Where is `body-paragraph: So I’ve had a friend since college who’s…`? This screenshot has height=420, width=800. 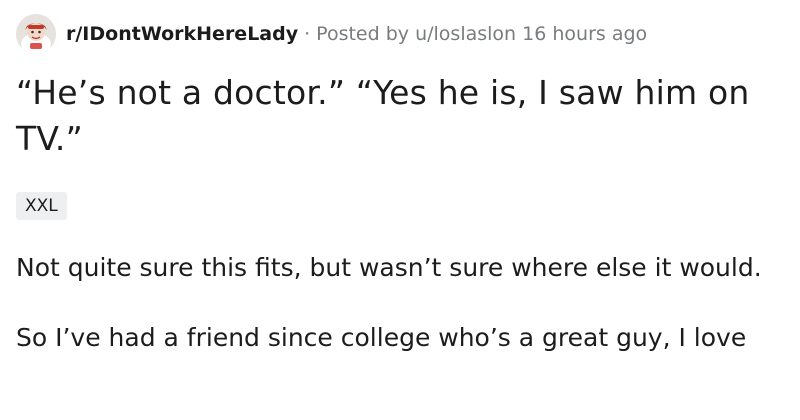
body-paragraph: So I’ve had a friend since college who’s… is located at coordinates (381, 337).